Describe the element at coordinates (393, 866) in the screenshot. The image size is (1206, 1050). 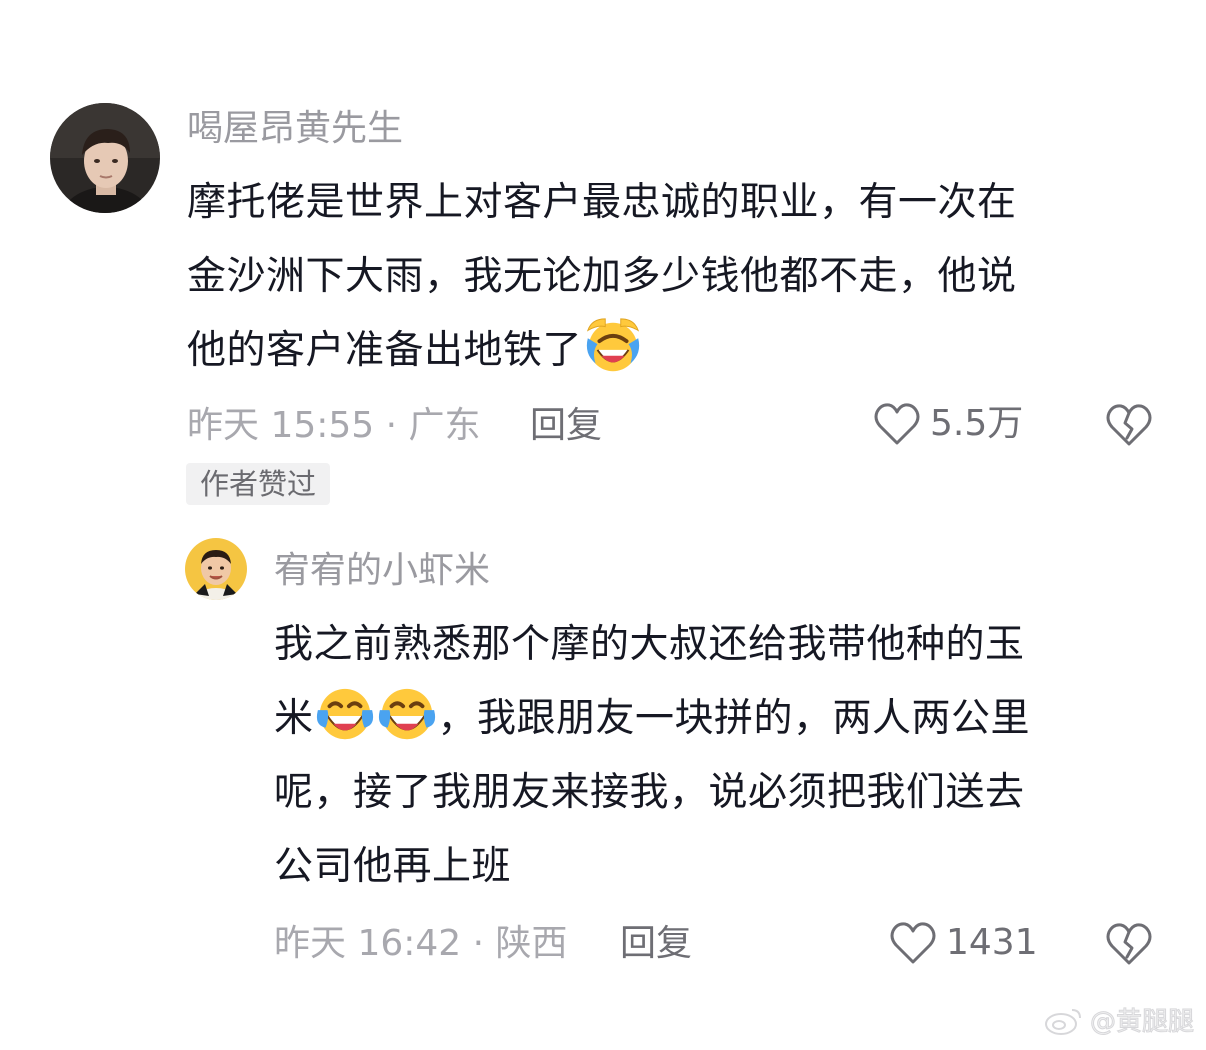
I see `comment-text-line: 公司他再上班` at that location.